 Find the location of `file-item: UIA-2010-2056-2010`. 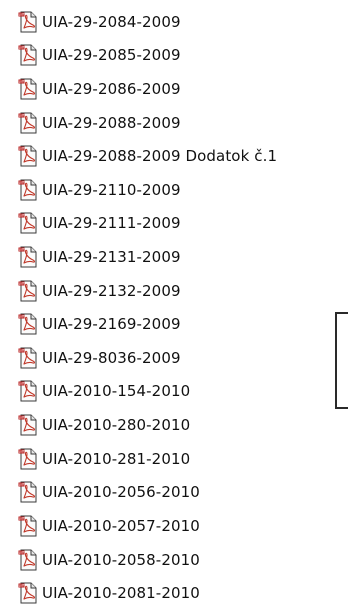

file-item: UIA-2010-2056-2010 is located at coordinates (109, 492).